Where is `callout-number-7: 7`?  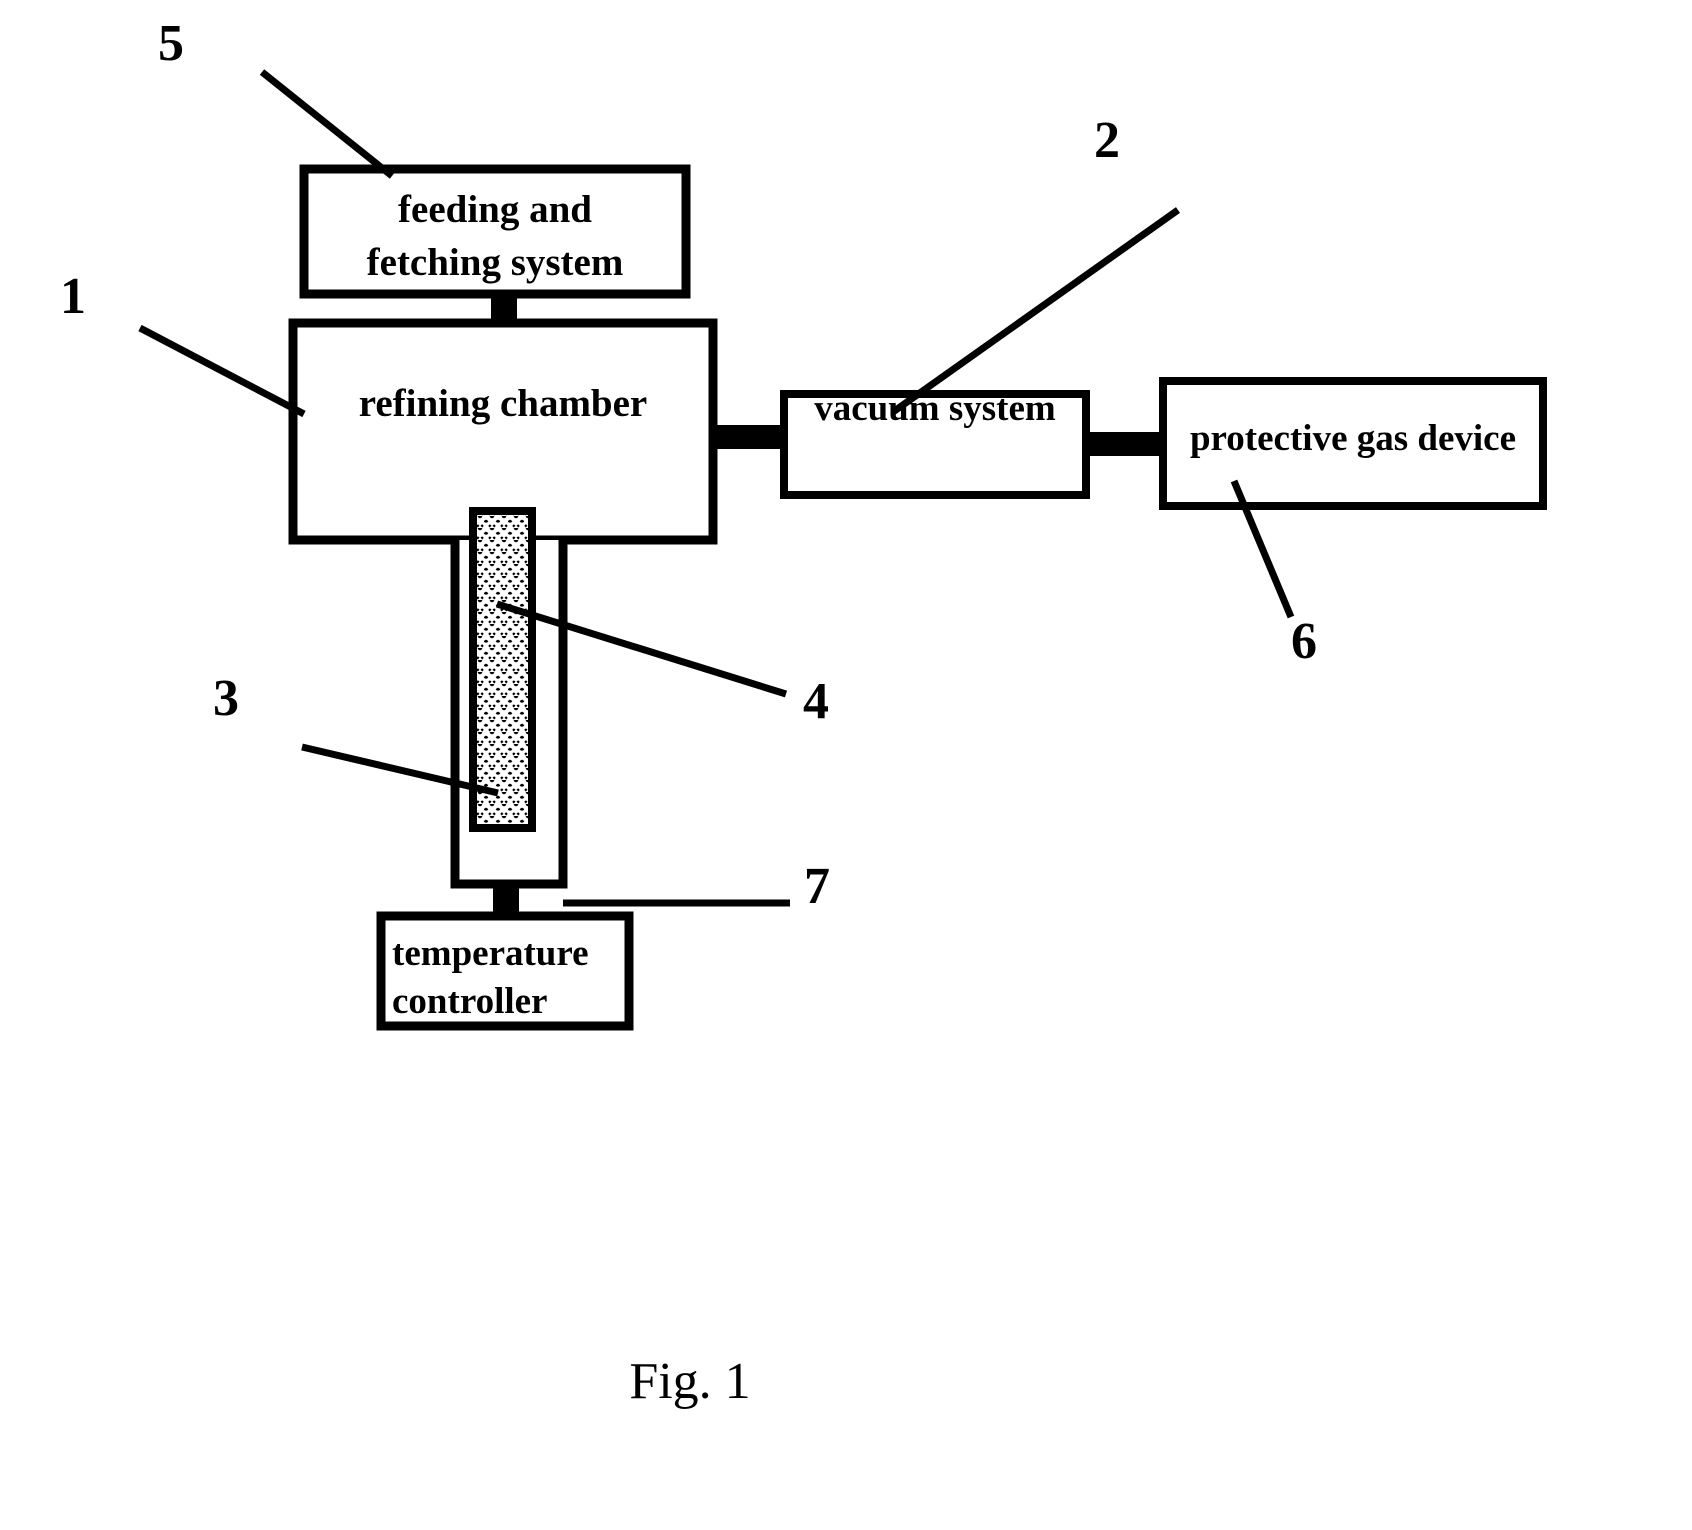 callout-number-7: 7 is located at coordinates (817, 886).